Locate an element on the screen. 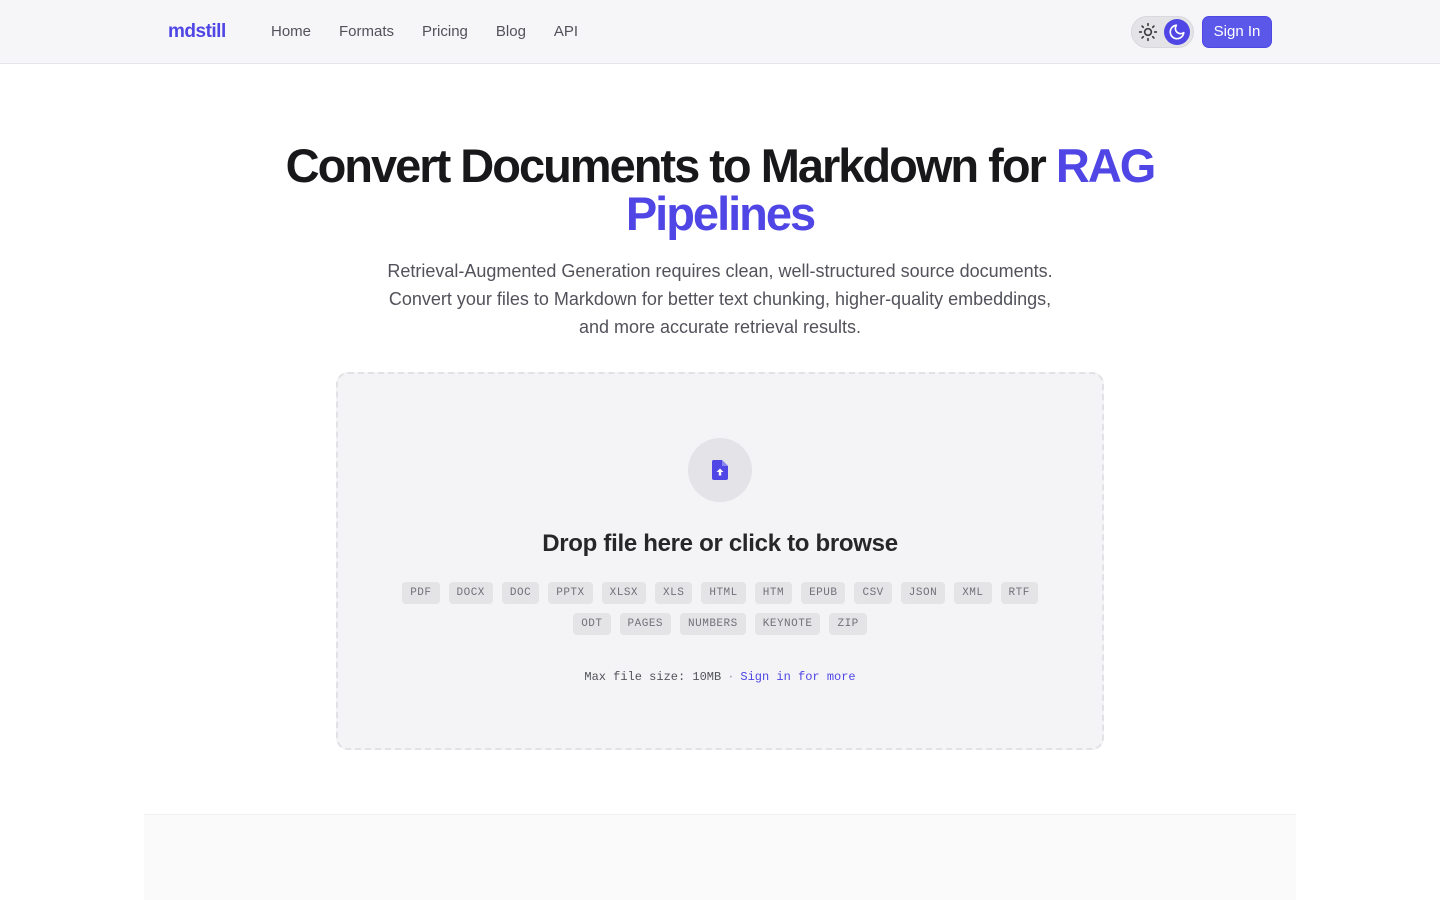  format-badge-zip: ZIP is located at coordinates (848, 624).